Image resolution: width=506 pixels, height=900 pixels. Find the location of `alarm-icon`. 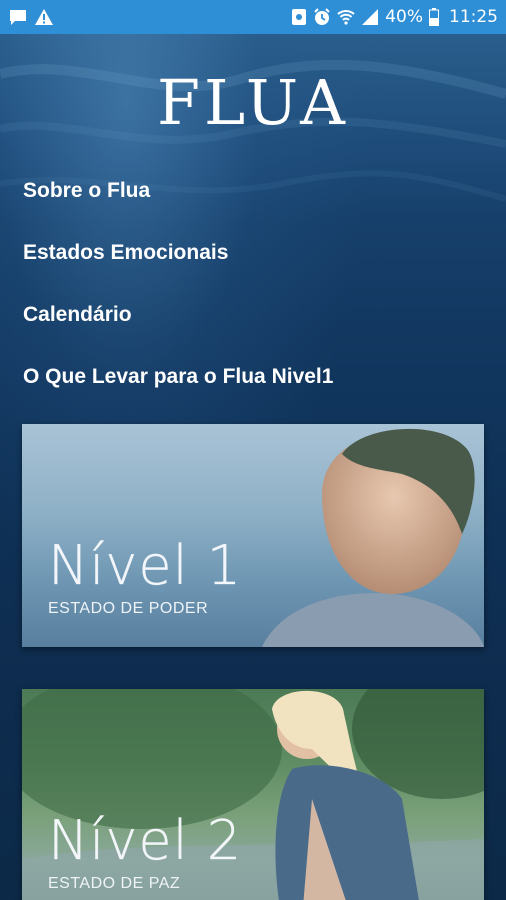

alarm-icon is located at coordinates (322, 17).